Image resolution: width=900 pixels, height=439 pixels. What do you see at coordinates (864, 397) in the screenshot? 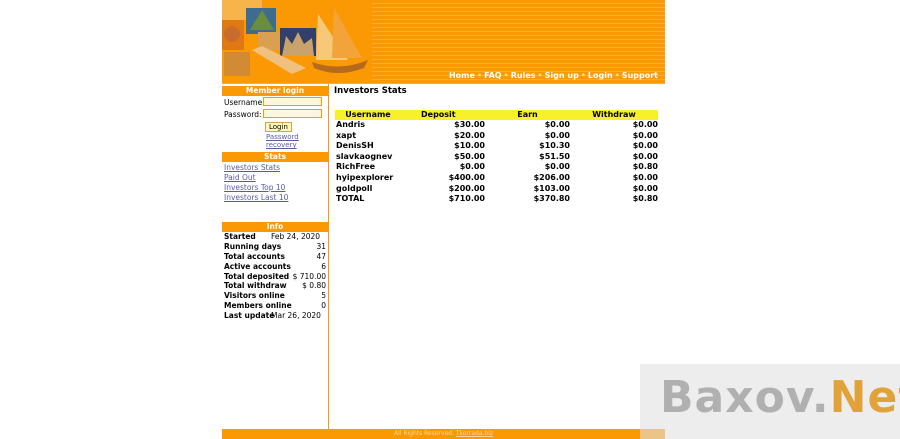
I see `watermark-part-2: Net` at bounding box center [864, 397].